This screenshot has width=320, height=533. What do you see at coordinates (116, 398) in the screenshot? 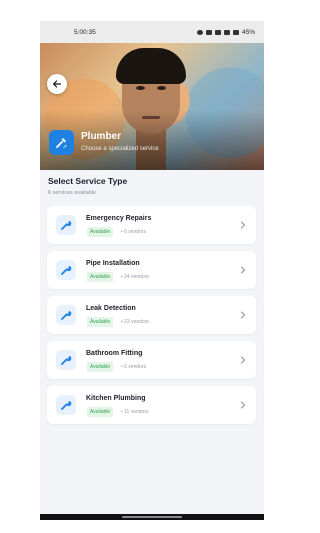
I see `service-name: Kitchen Plumbing` at bounding box center [116, 398].